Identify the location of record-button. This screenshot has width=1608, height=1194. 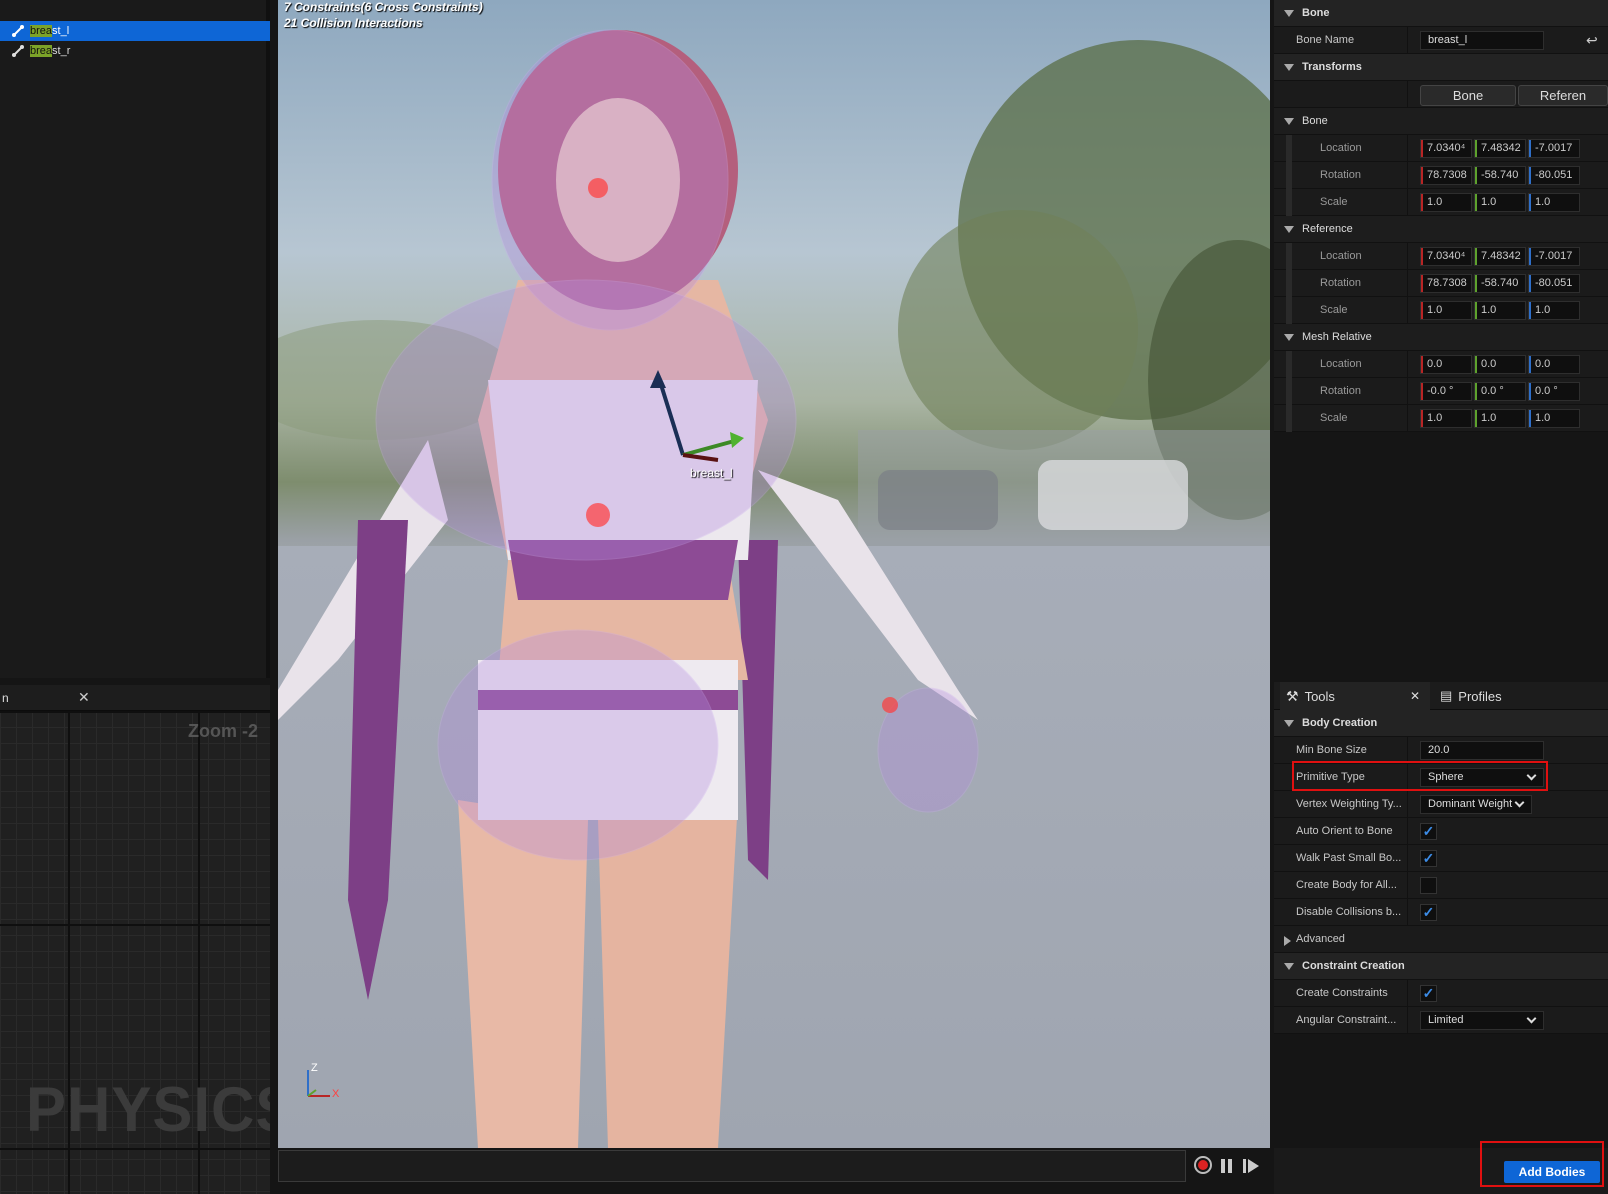
(1203, 1165).